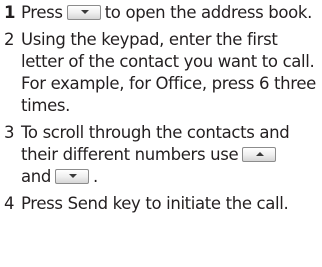  I want to click on step-1: 1 Press to open the address book., so click(162, 13).